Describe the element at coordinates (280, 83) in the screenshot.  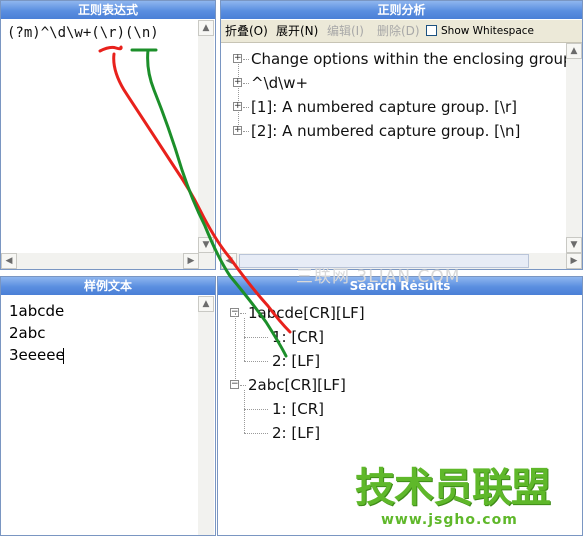
I see `tree-node-label: ^\d\w+` at that location.